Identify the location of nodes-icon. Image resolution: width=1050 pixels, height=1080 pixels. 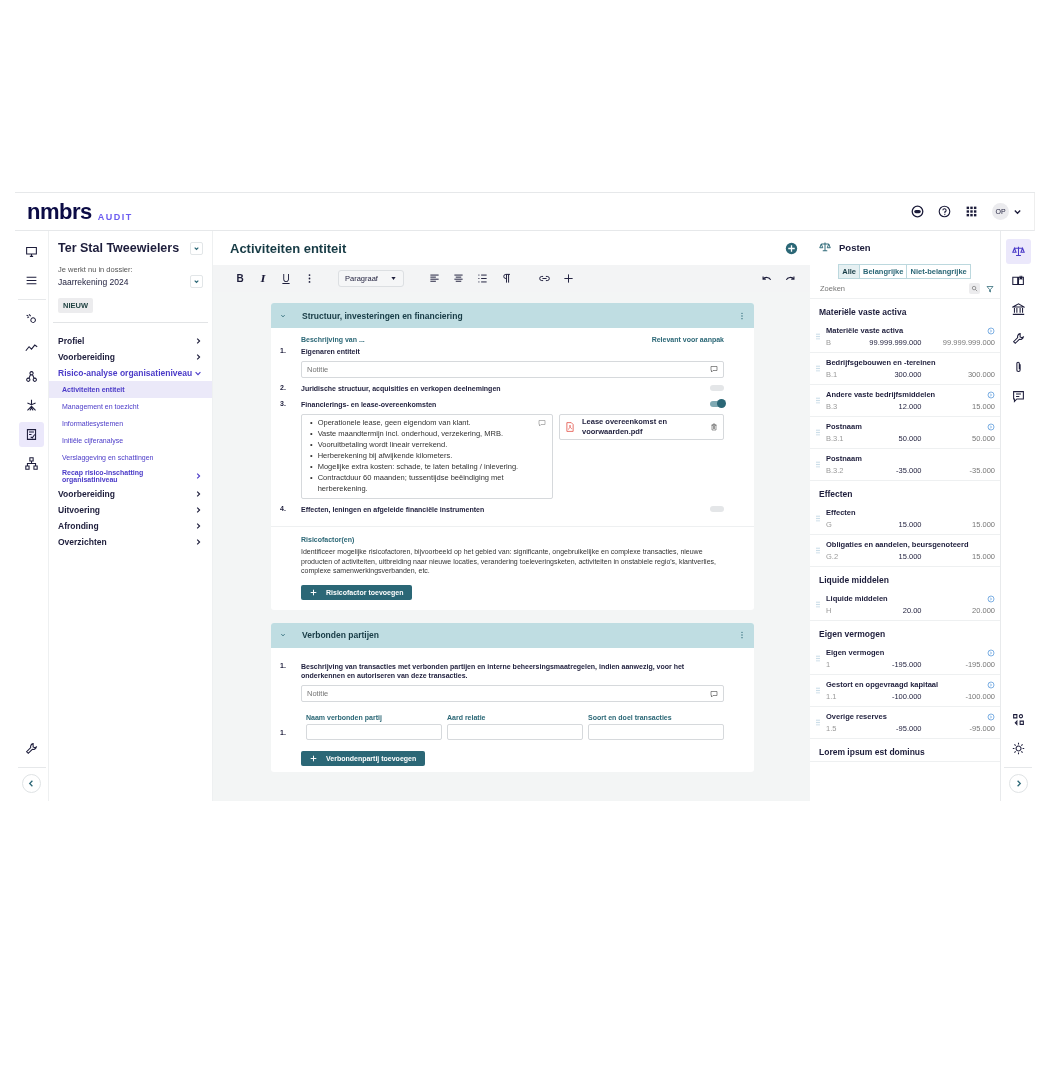
(31, 376).